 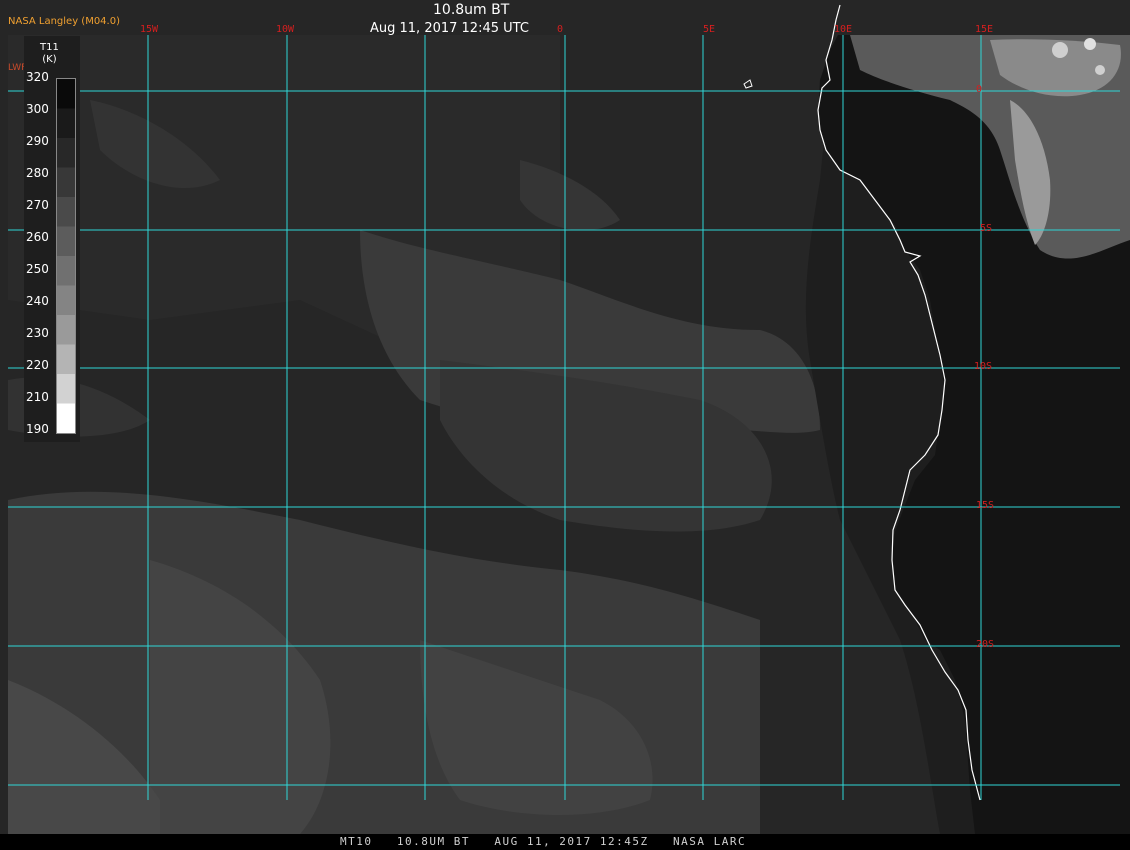 What do you see at coordinates (37, 237) in the screenshot?
I see `colorbar-tick-label: 260` at bounding box center [37, 237].